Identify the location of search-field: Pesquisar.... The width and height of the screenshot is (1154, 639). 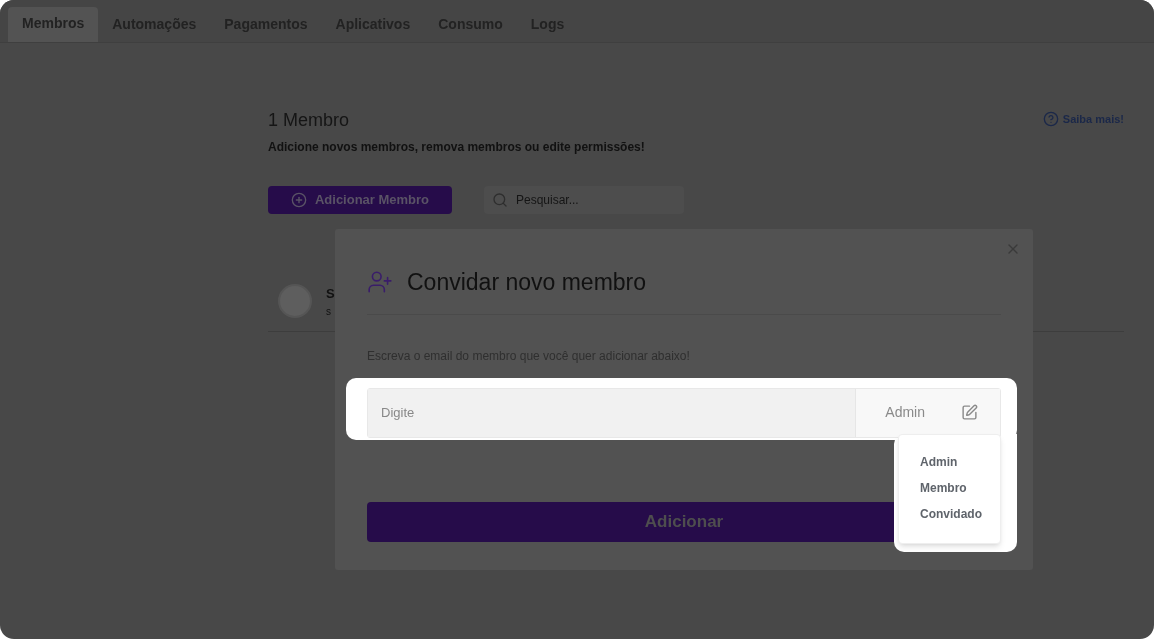
(584, 200).